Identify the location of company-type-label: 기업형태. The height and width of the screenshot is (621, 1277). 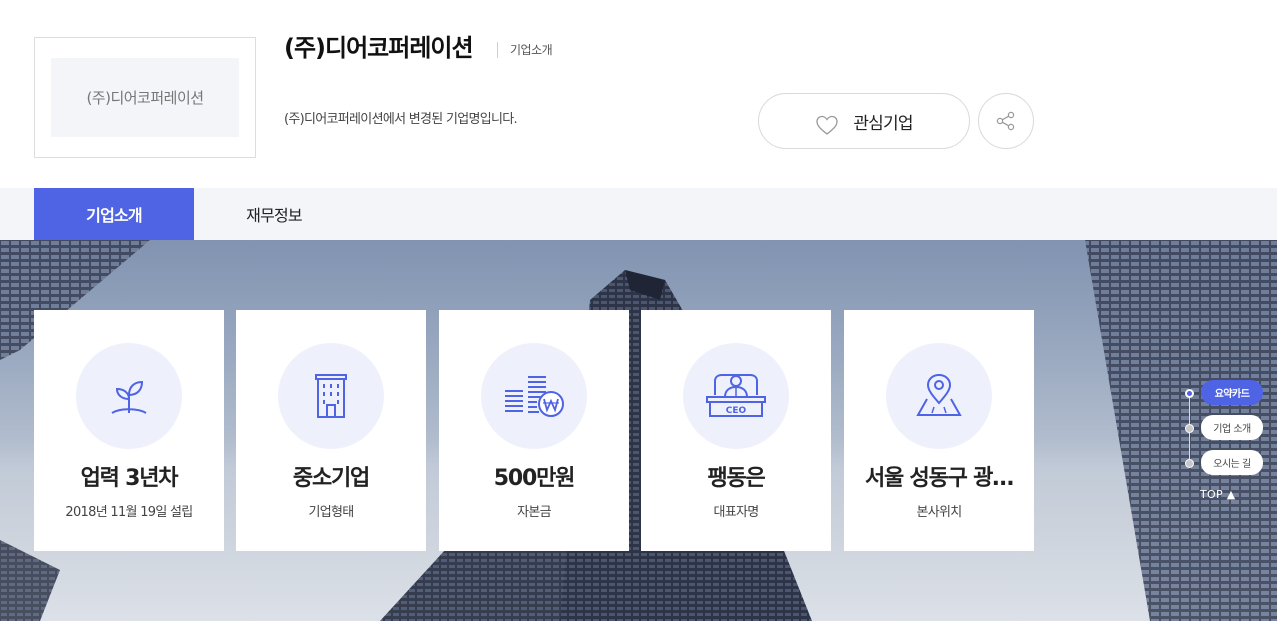
(331, 512).